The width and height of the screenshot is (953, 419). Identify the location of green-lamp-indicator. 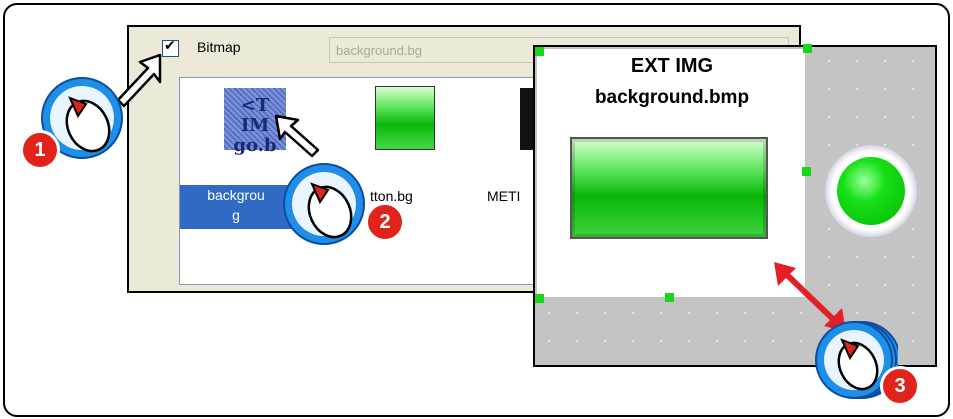
(871, 191).